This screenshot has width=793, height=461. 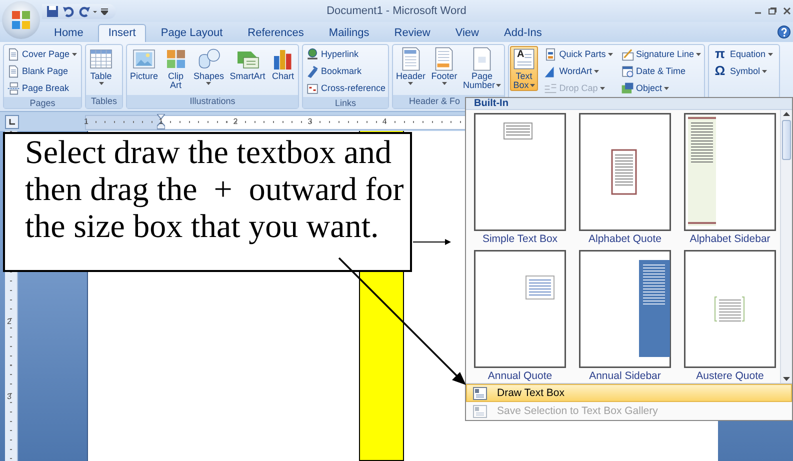 I want to click on calendar-icon, so click(x=627, y=71).